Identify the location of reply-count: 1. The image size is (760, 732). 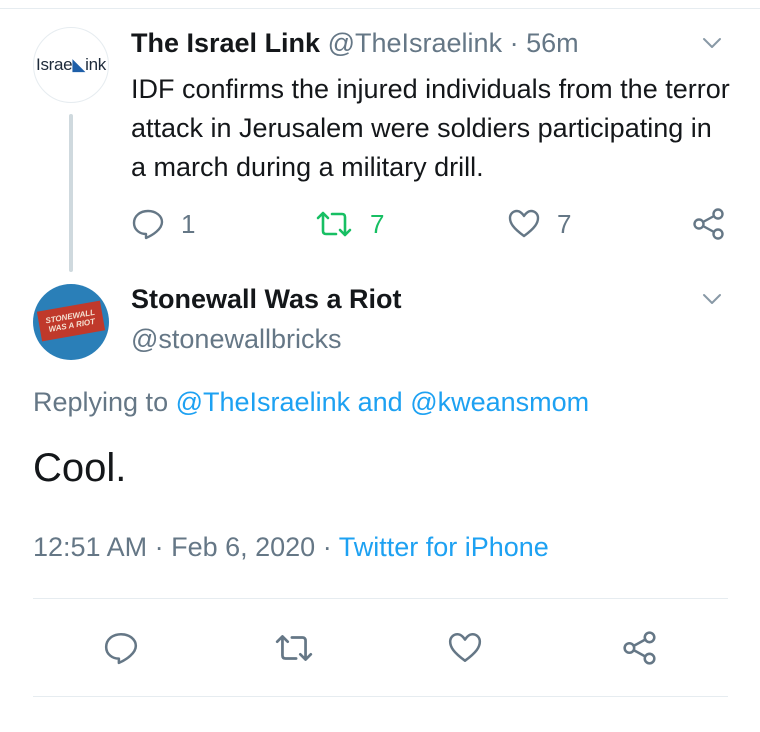
(188, 223).